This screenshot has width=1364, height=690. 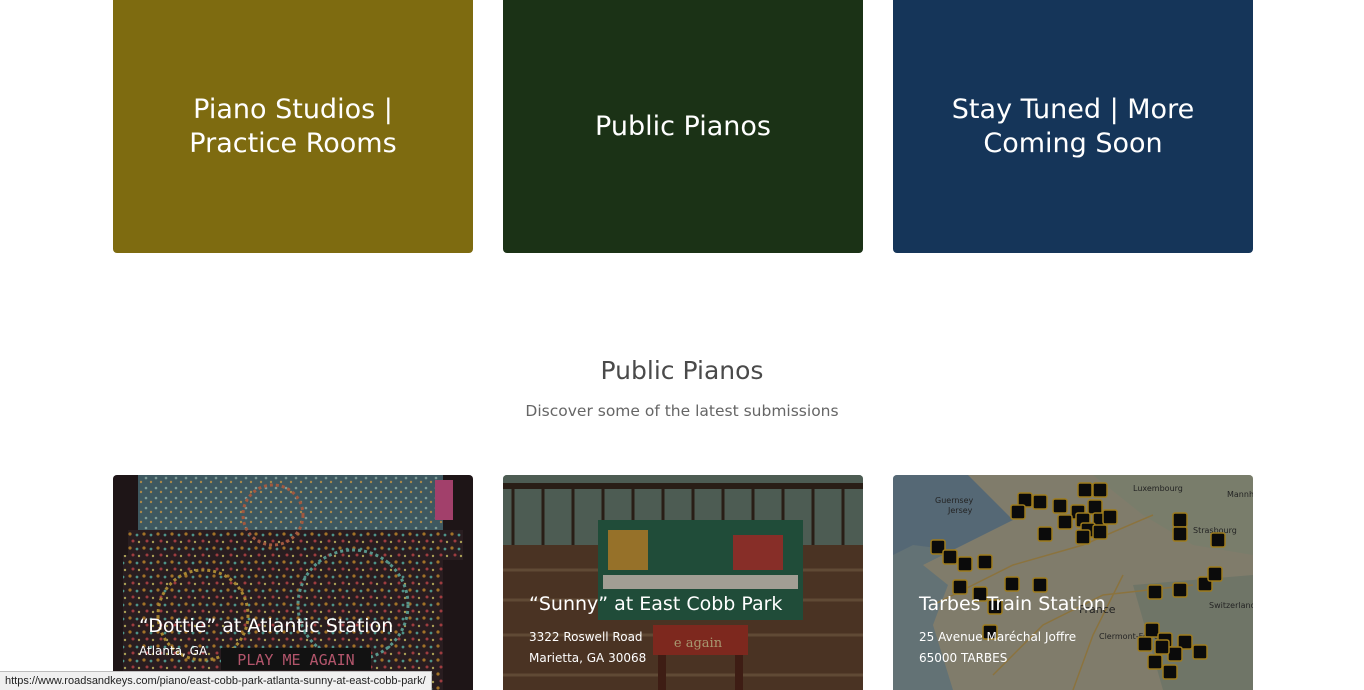 I want to click on section-subtitle: Discover some of the latest submissions, so click(x=682, y=411).